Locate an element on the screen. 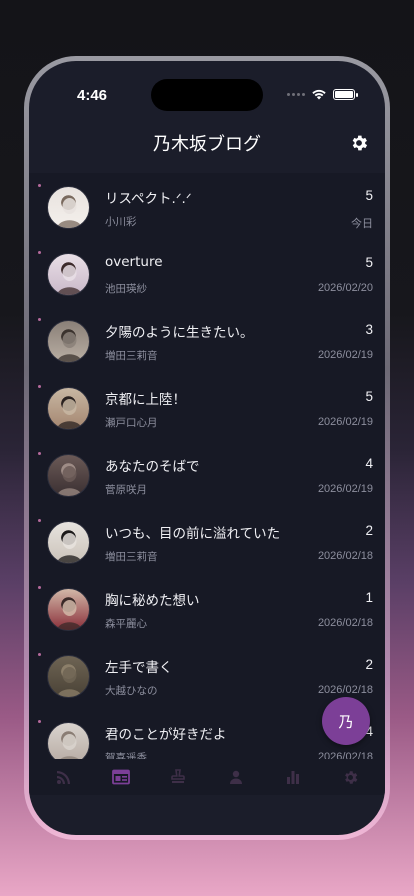 Image resolution: width=414 pixels, height=896 pixels. battery-icon is located at coordinates (345, 94).